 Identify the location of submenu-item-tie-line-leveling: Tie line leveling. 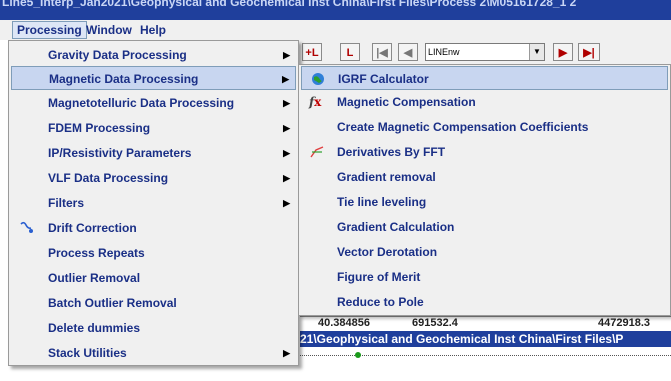
(484, 202).